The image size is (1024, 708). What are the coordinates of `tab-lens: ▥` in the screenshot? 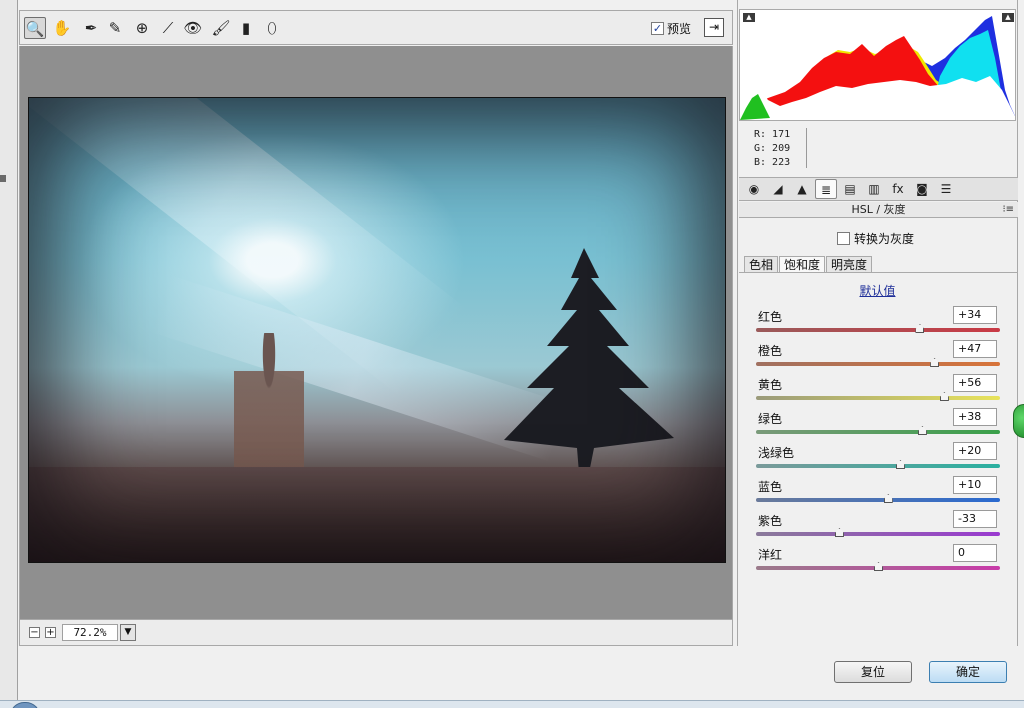 It's located at (874, 189).